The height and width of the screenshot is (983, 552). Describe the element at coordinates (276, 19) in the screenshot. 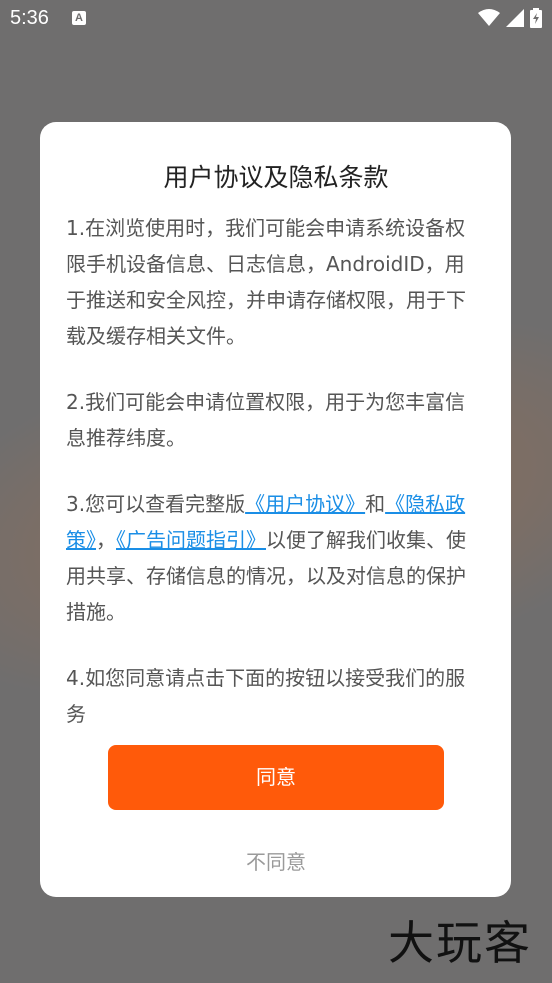

I see `status-bar: 5:36 A` at that location.